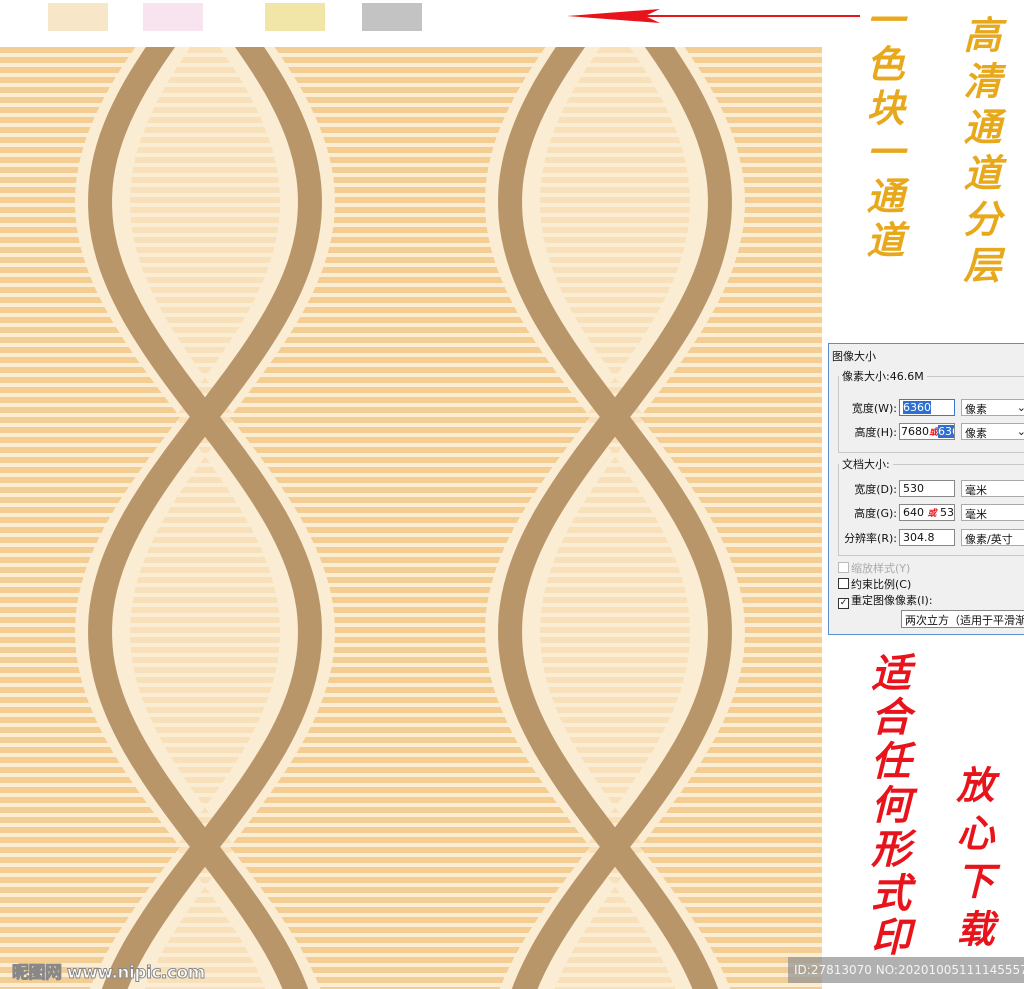 This screenshot has height=989, width=1024. I want to click on swatch-pink, so click(173, 17).